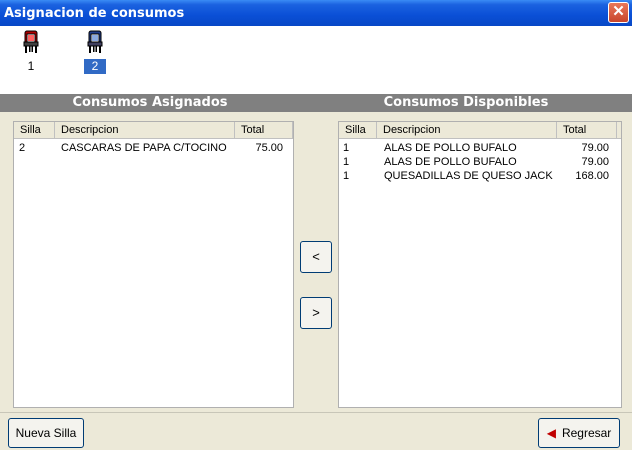  Describe the element at coordinates (468, 176) in the screenshot. I see `cell-descripcion: QUESADILLAS DE QUESO JACK` at that location.